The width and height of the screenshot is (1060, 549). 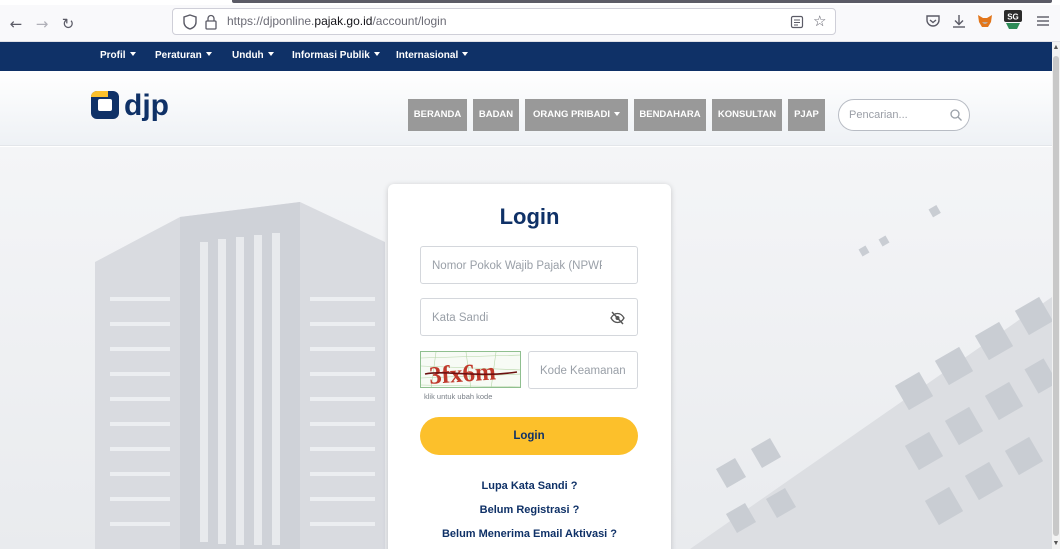 What do you see at coordinates (819, 21) in the screenshot?
I see `bookmark-star-icon: ☆` at bounding box center [819, 21].